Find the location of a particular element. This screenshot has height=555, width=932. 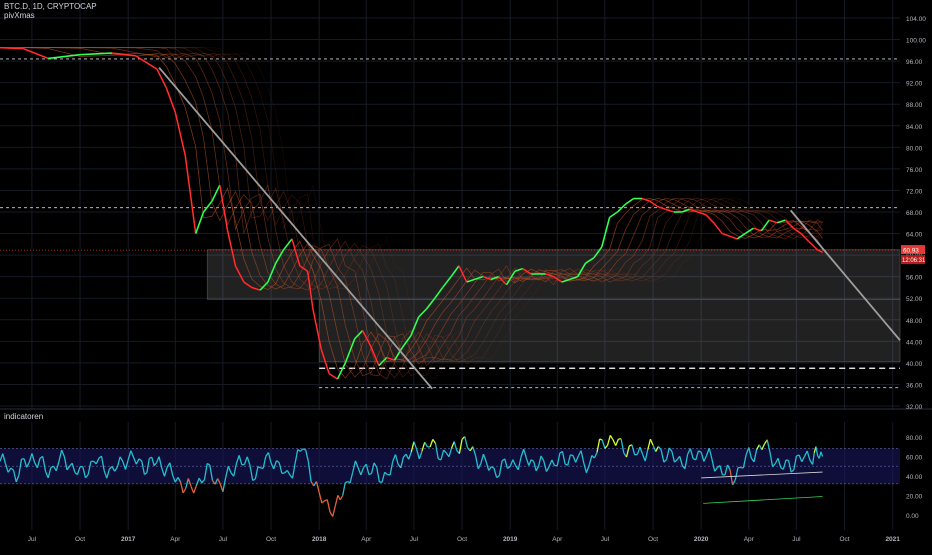

x-tick-label: 2019 is located at coordinates (510, 539).